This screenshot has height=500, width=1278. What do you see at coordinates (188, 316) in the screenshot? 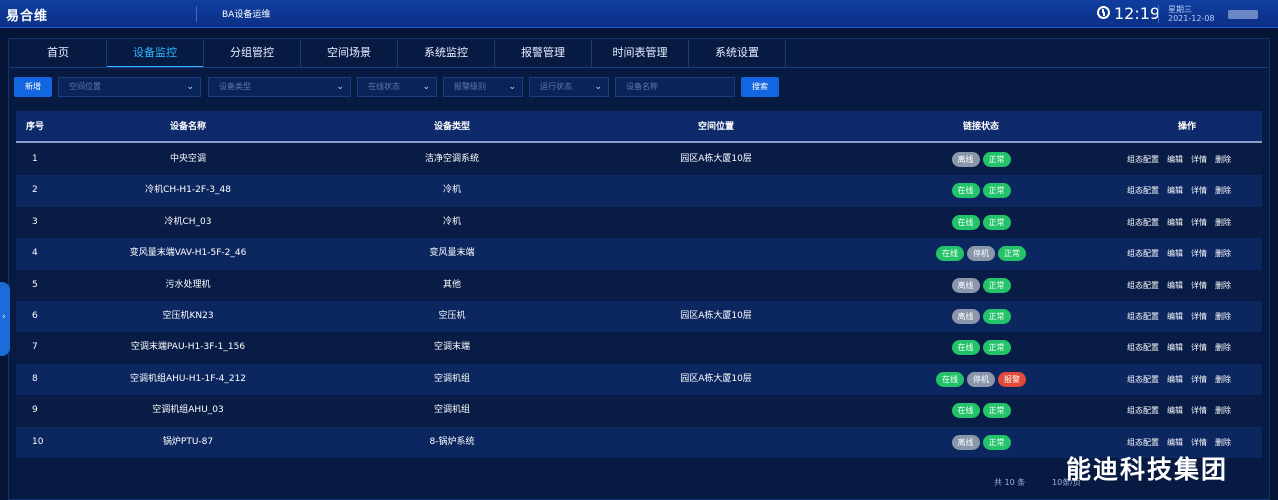
I see `device-name: 空压机KN23` at bounding box center [188, 316].